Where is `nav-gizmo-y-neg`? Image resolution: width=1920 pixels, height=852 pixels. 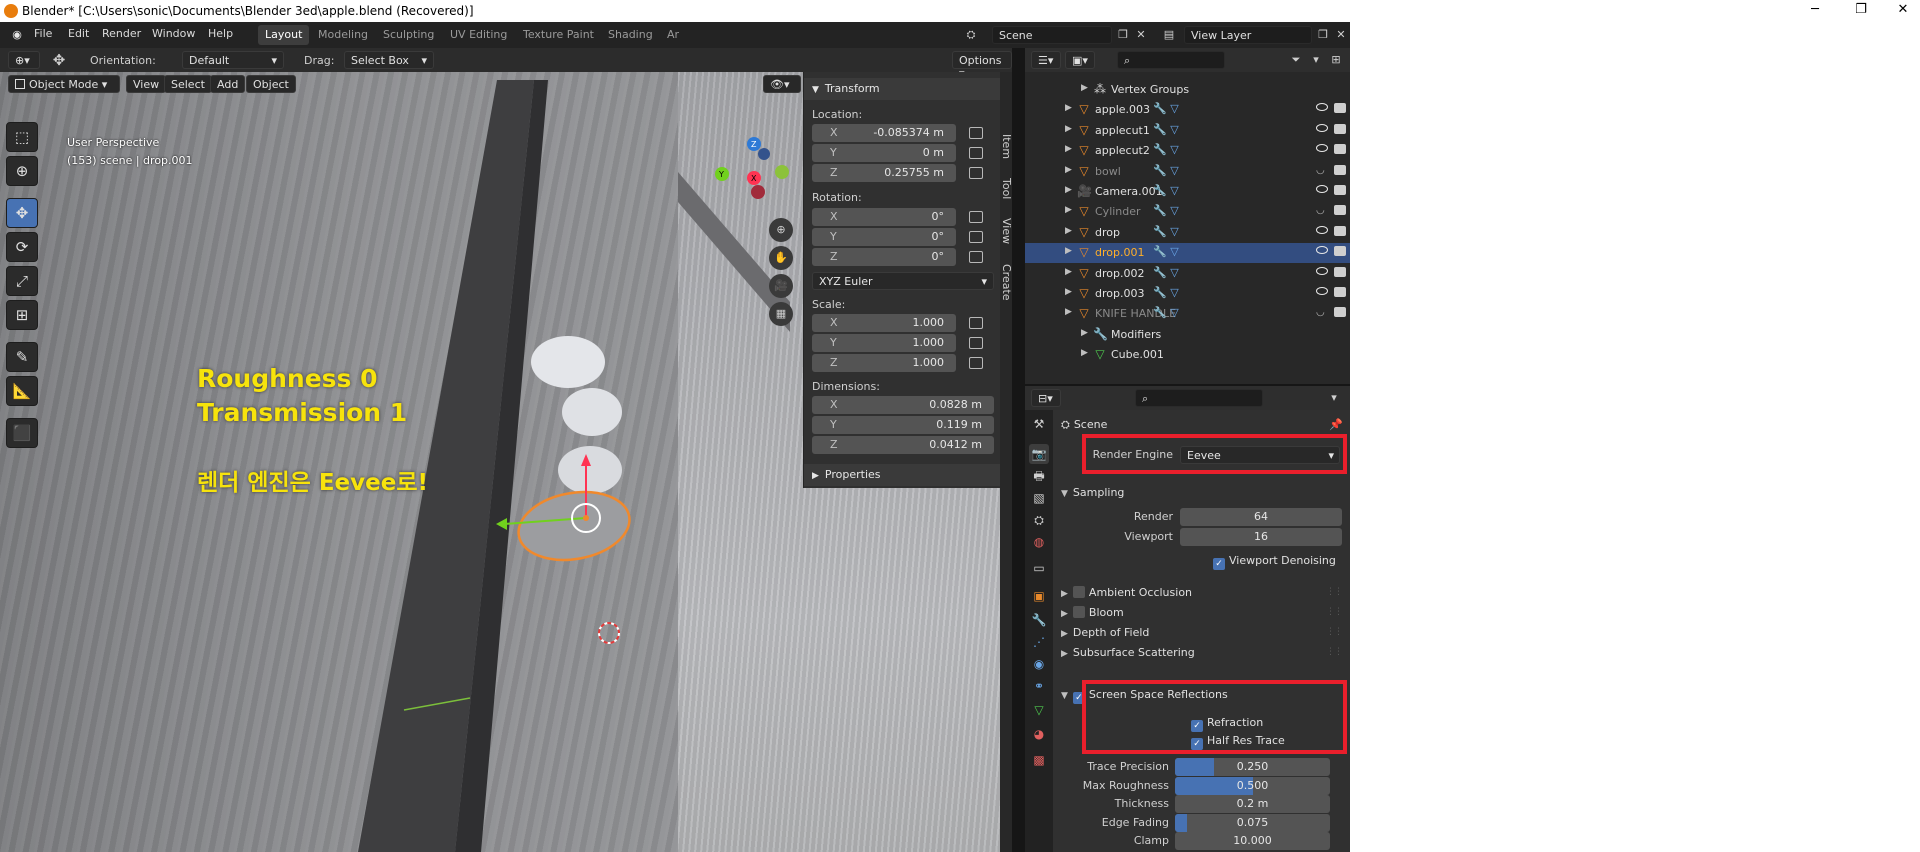 nav-gizmo-y-neg is located at coordinates (782, 172).